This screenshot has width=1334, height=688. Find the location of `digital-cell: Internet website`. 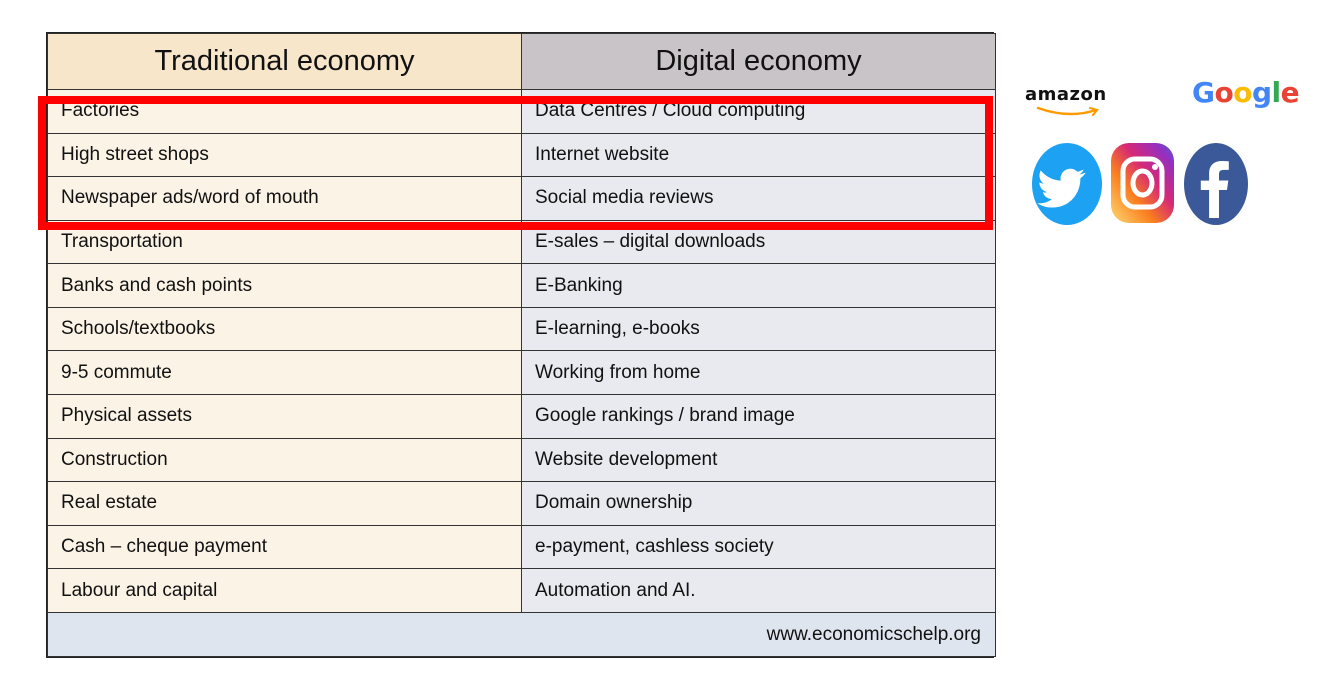

digital-cell: Internet website is located at coordinates (758, 155).